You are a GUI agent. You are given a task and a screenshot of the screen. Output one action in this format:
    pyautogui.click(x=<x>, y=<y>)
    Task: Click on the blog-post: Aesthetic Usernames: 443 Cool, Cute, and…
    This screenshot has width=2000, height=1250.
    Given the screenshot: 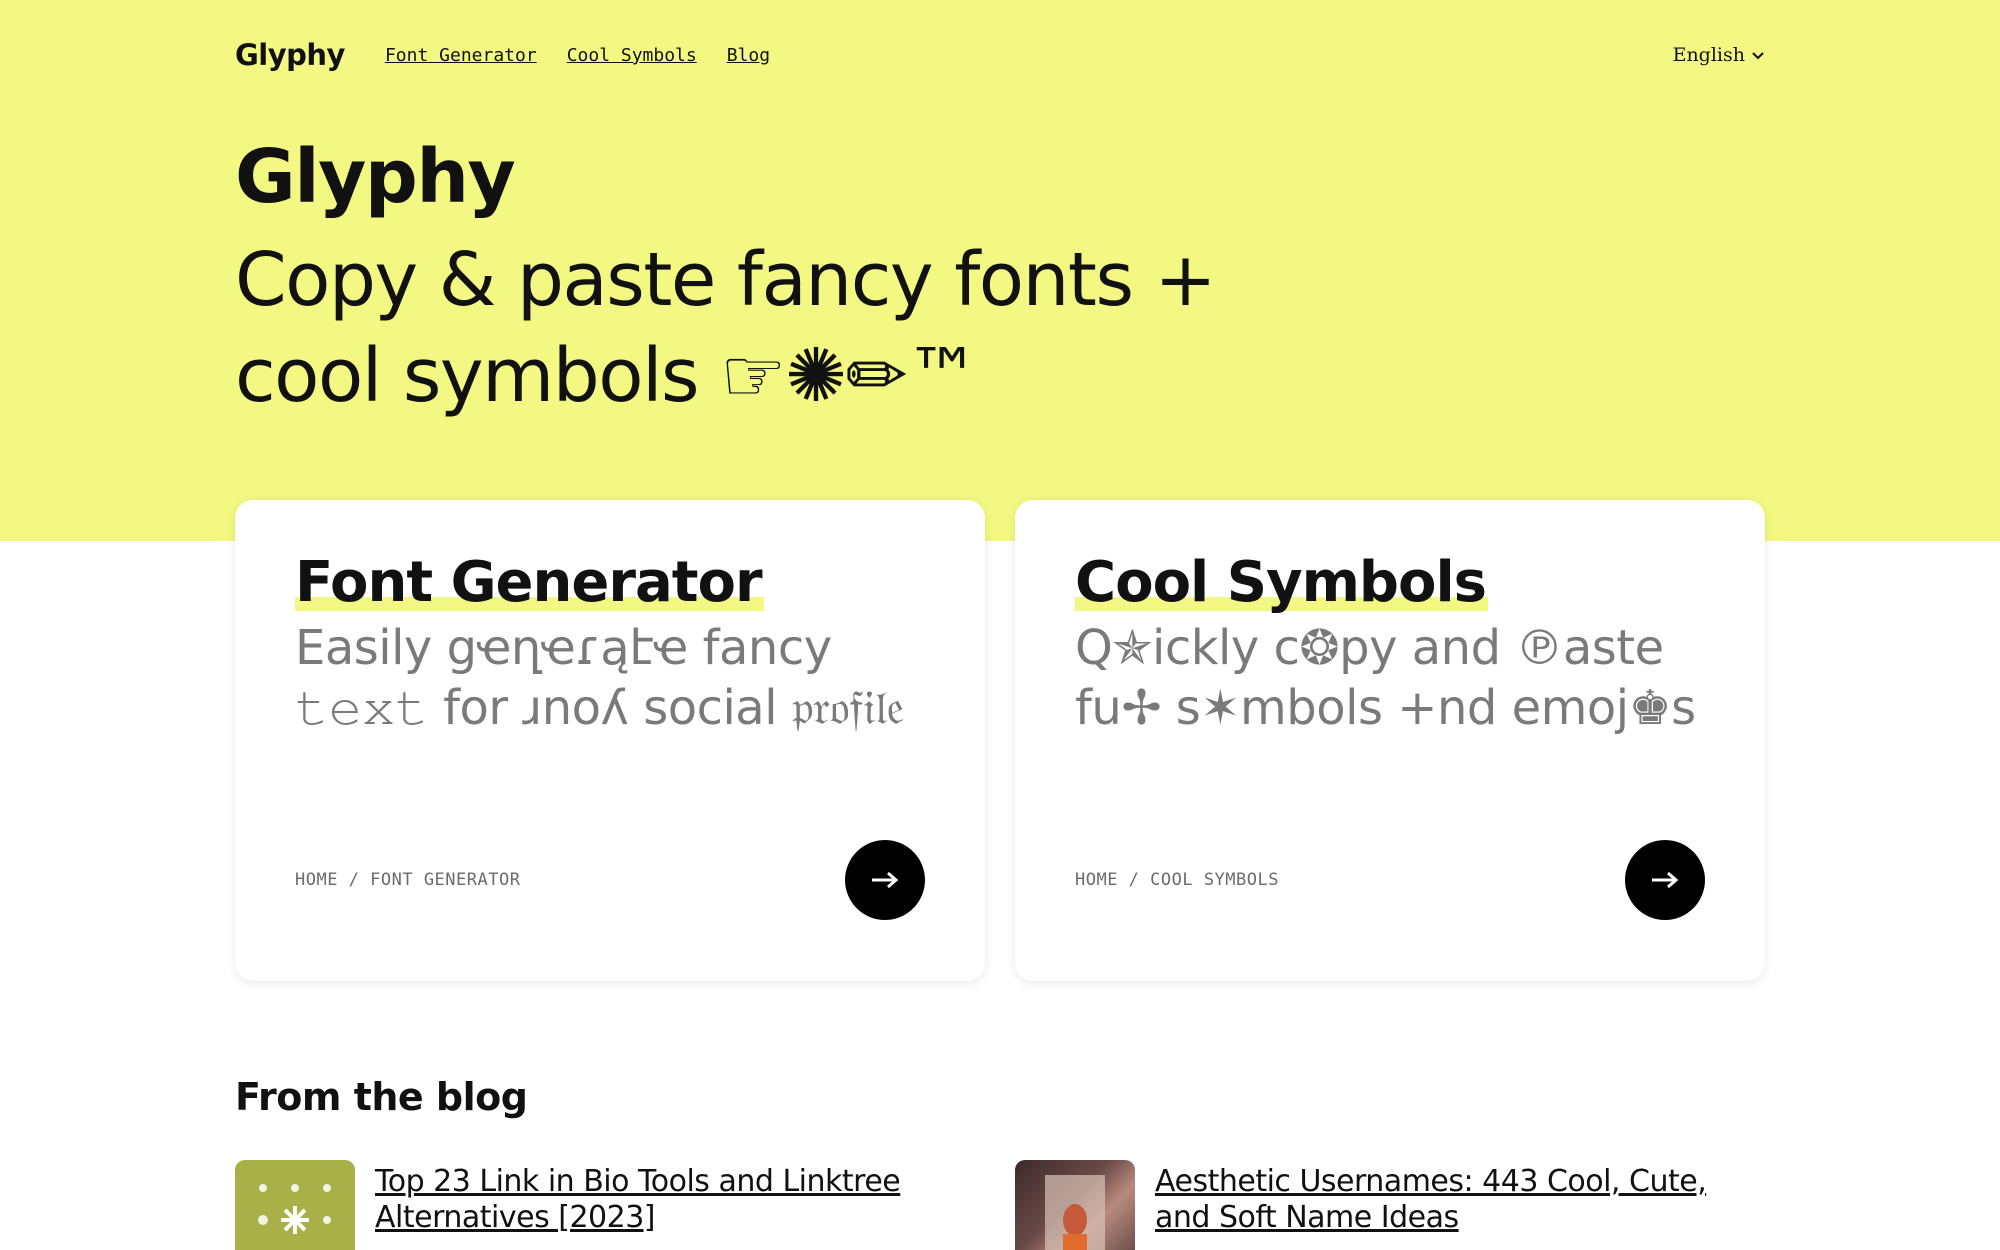 What is the action you would take?
    pyautogui.click(x=1390, y=1205)
    